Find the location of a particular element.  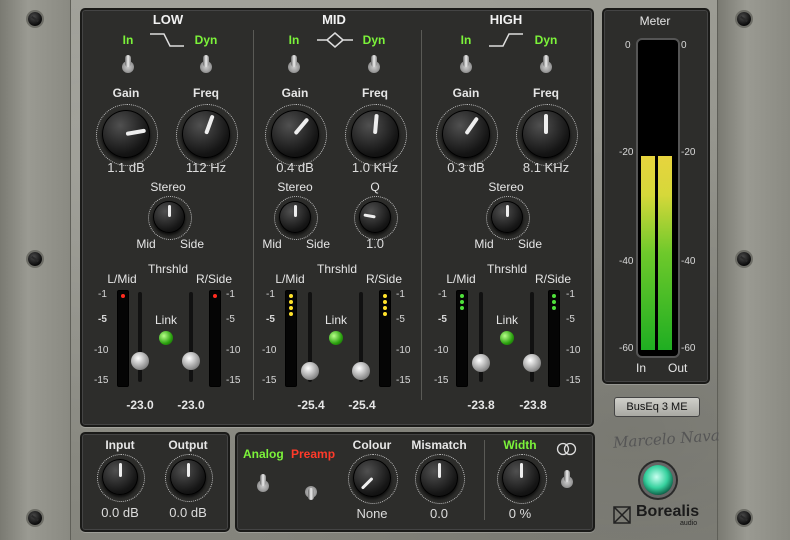

band-title: LOW is located at coordinates (168, 19).